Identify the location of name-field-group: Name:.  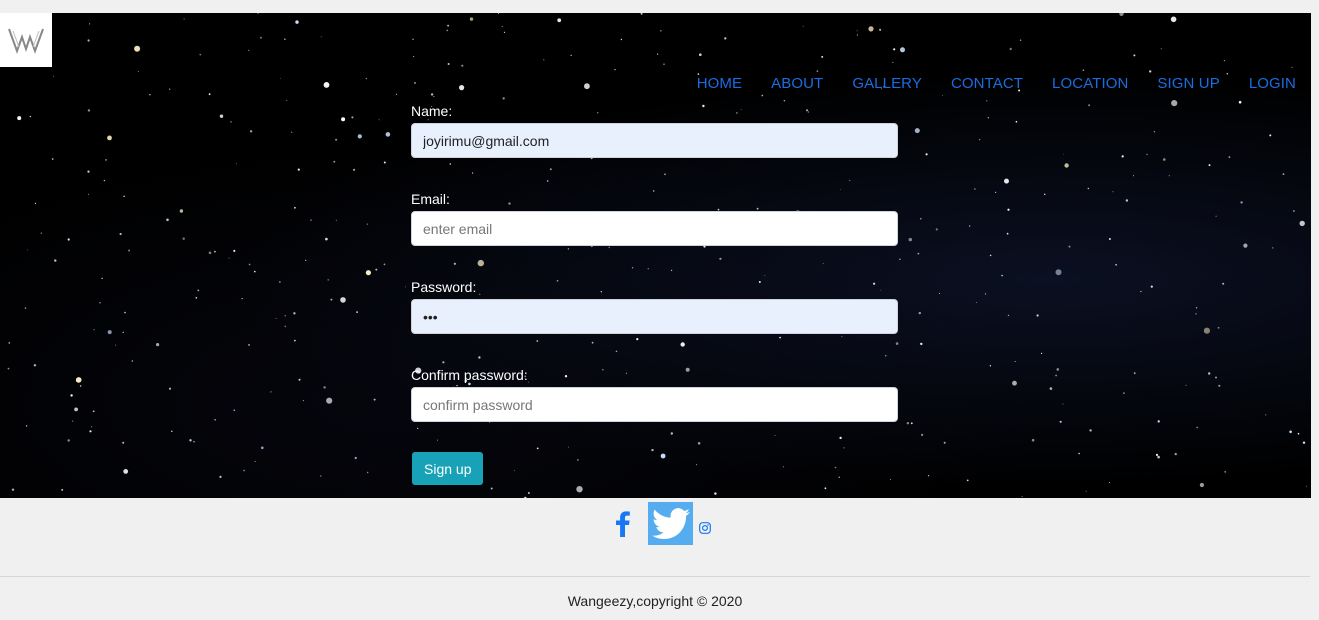
(654, 130).